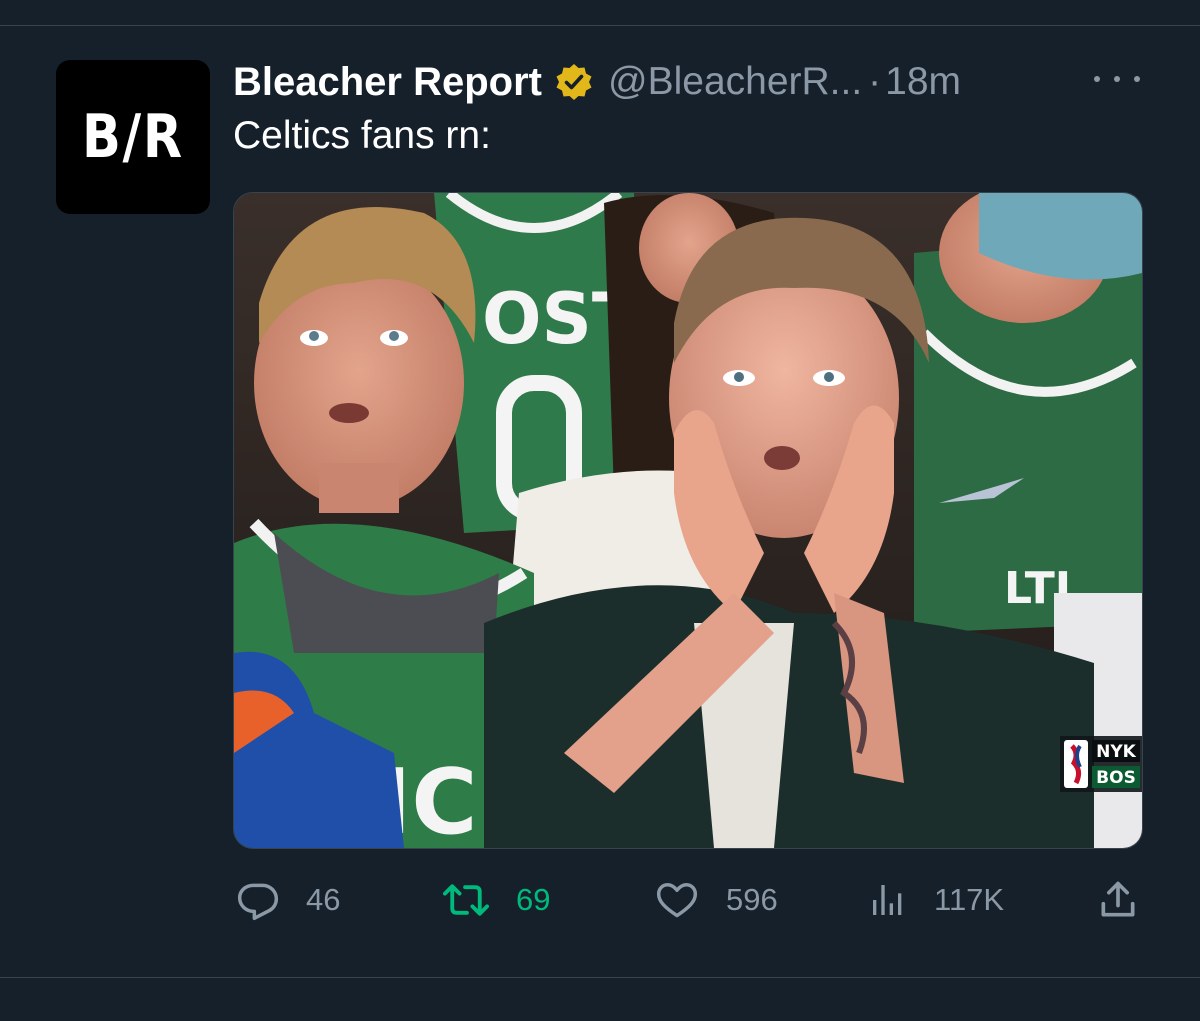 The width and height of the screenshot is (1200, 1021). I want to click on tweet-text: Celtics fans rn:, so click(362, 135).